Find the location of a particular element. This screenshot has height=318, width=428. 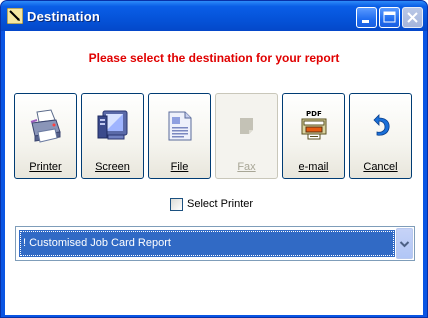

screen-label: Screen is located at coordinates (112, 167).